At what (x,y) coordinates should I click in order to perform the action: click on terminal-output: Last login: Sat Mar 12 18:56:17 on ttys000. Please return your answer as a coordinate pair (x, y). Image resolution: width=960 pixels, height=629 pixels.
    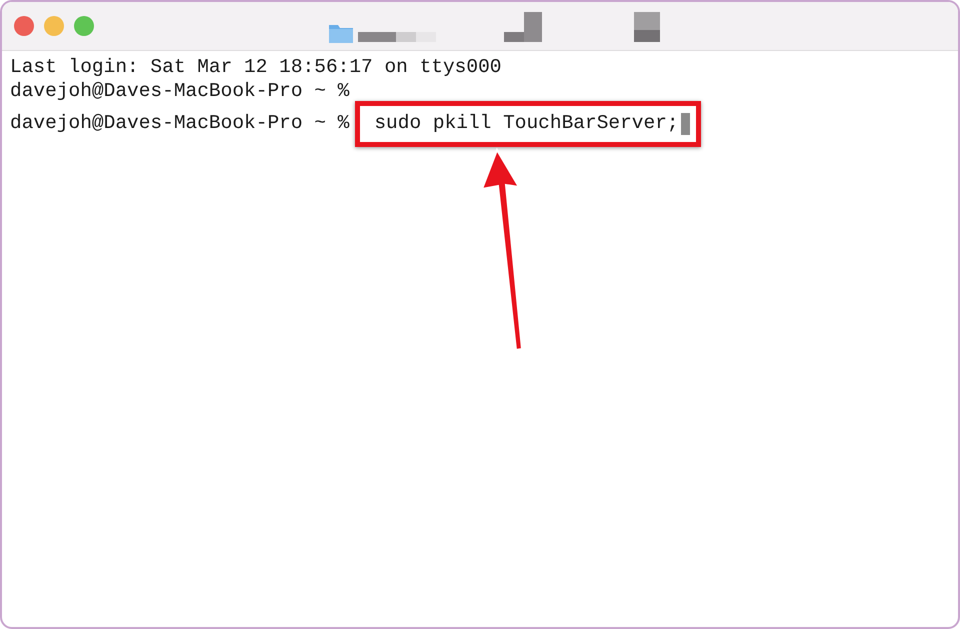
    Looking at the image, I should click on (256, 68).